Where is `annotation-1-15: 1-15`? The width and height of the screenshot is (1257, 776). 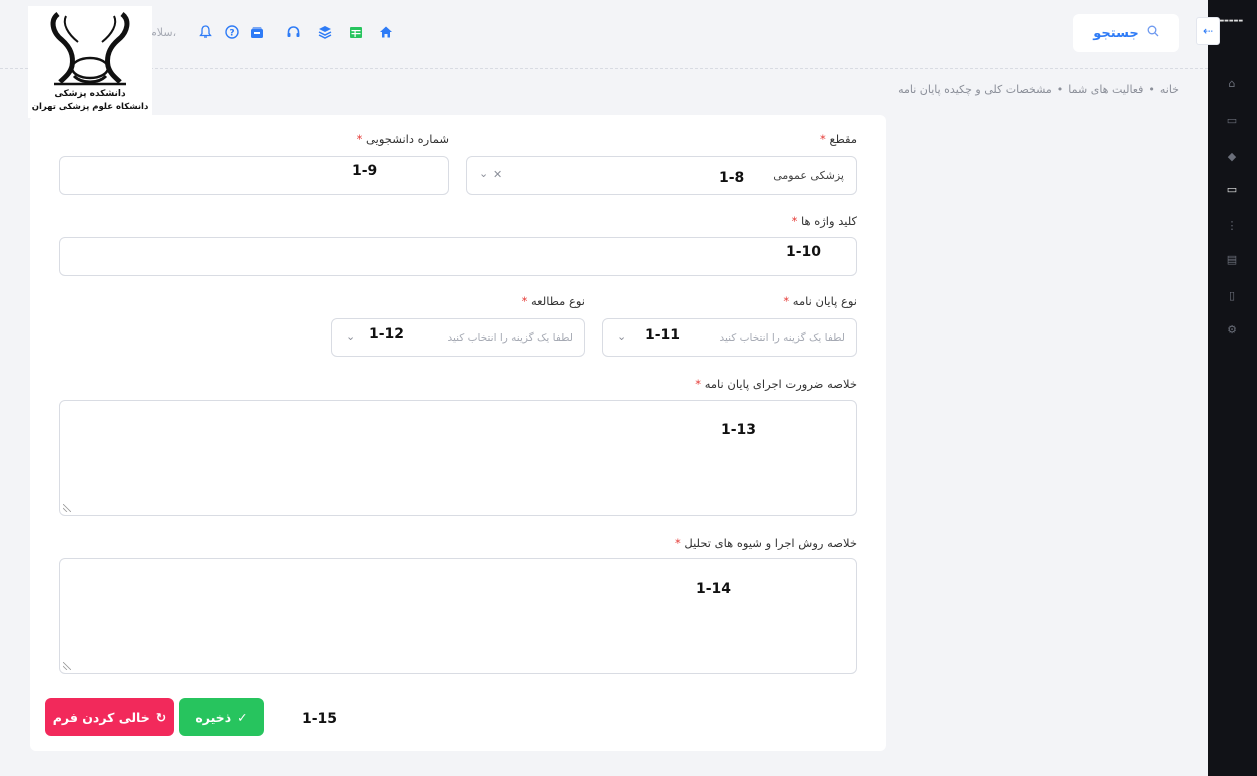 annotation-1-15: 1-15 is located at coordinates (320, 719).